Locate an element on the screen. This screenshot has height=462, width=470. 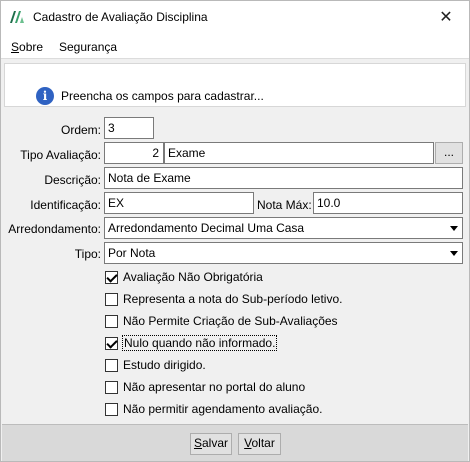
descricao-label: Descrição: is located at coordinates (72, 180).